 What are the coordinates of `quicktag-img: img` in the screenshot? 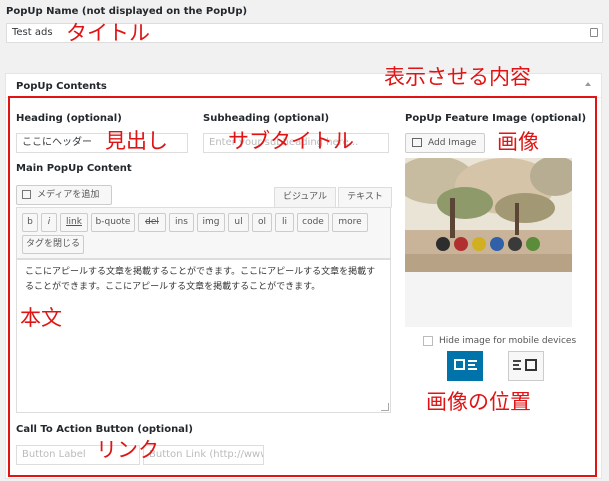 It's located at (211, 222).